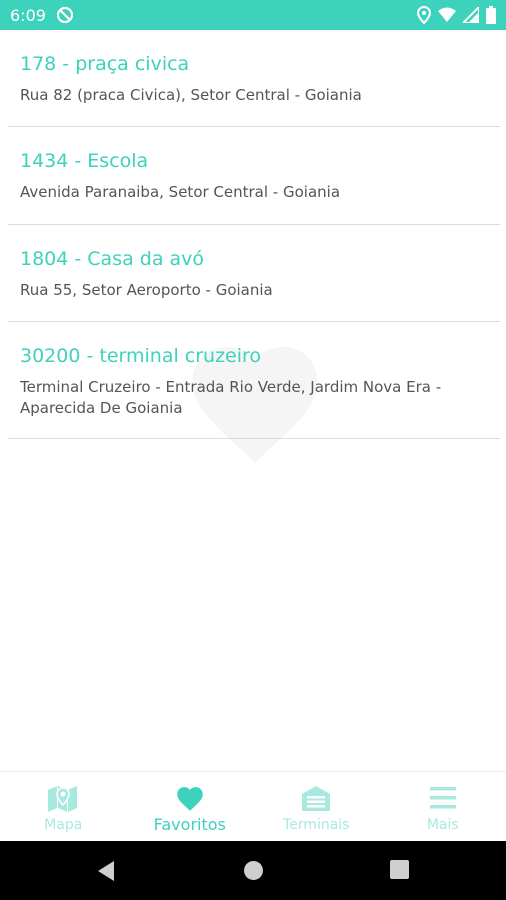  I want to click on nav-item-terminais: Terminais, so click(316, 807).